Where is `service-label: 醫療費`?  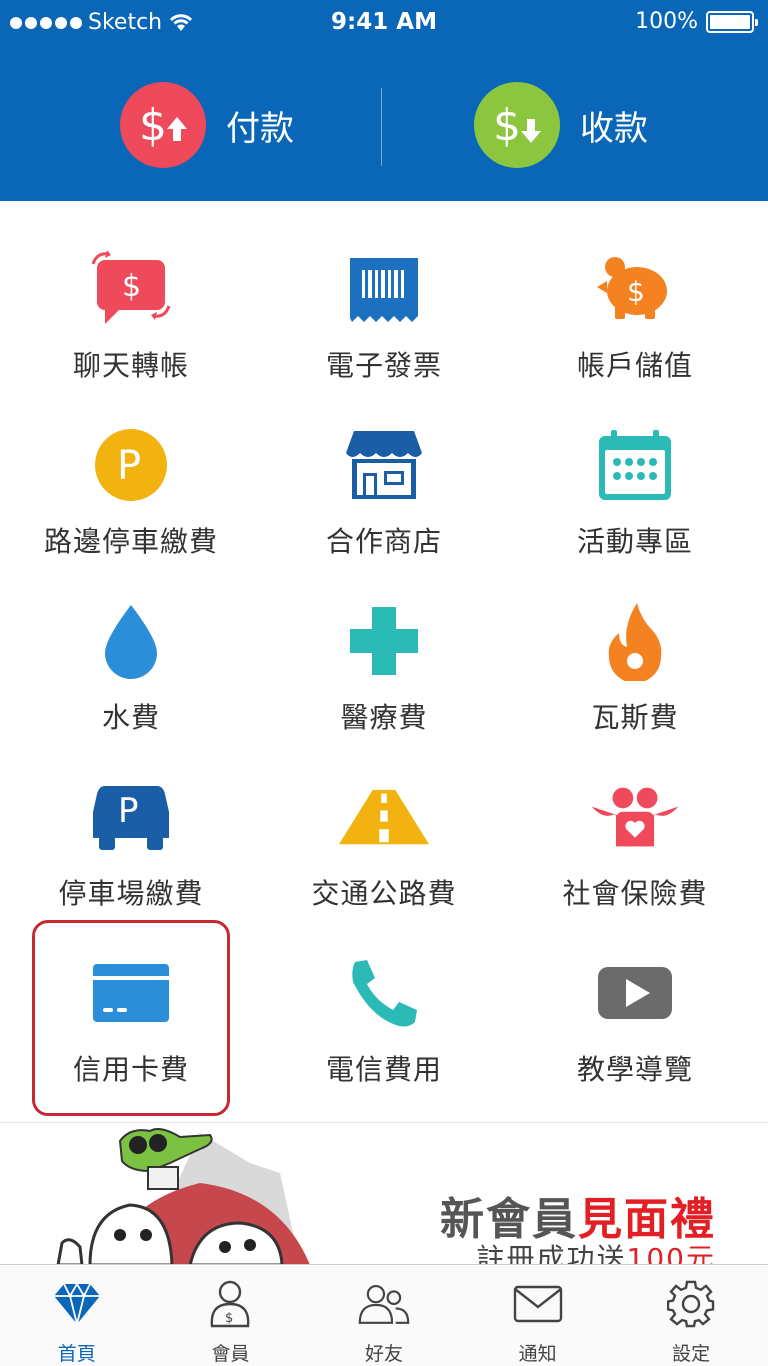 service-label: 醫療費 is located at coordinates (384, 717).